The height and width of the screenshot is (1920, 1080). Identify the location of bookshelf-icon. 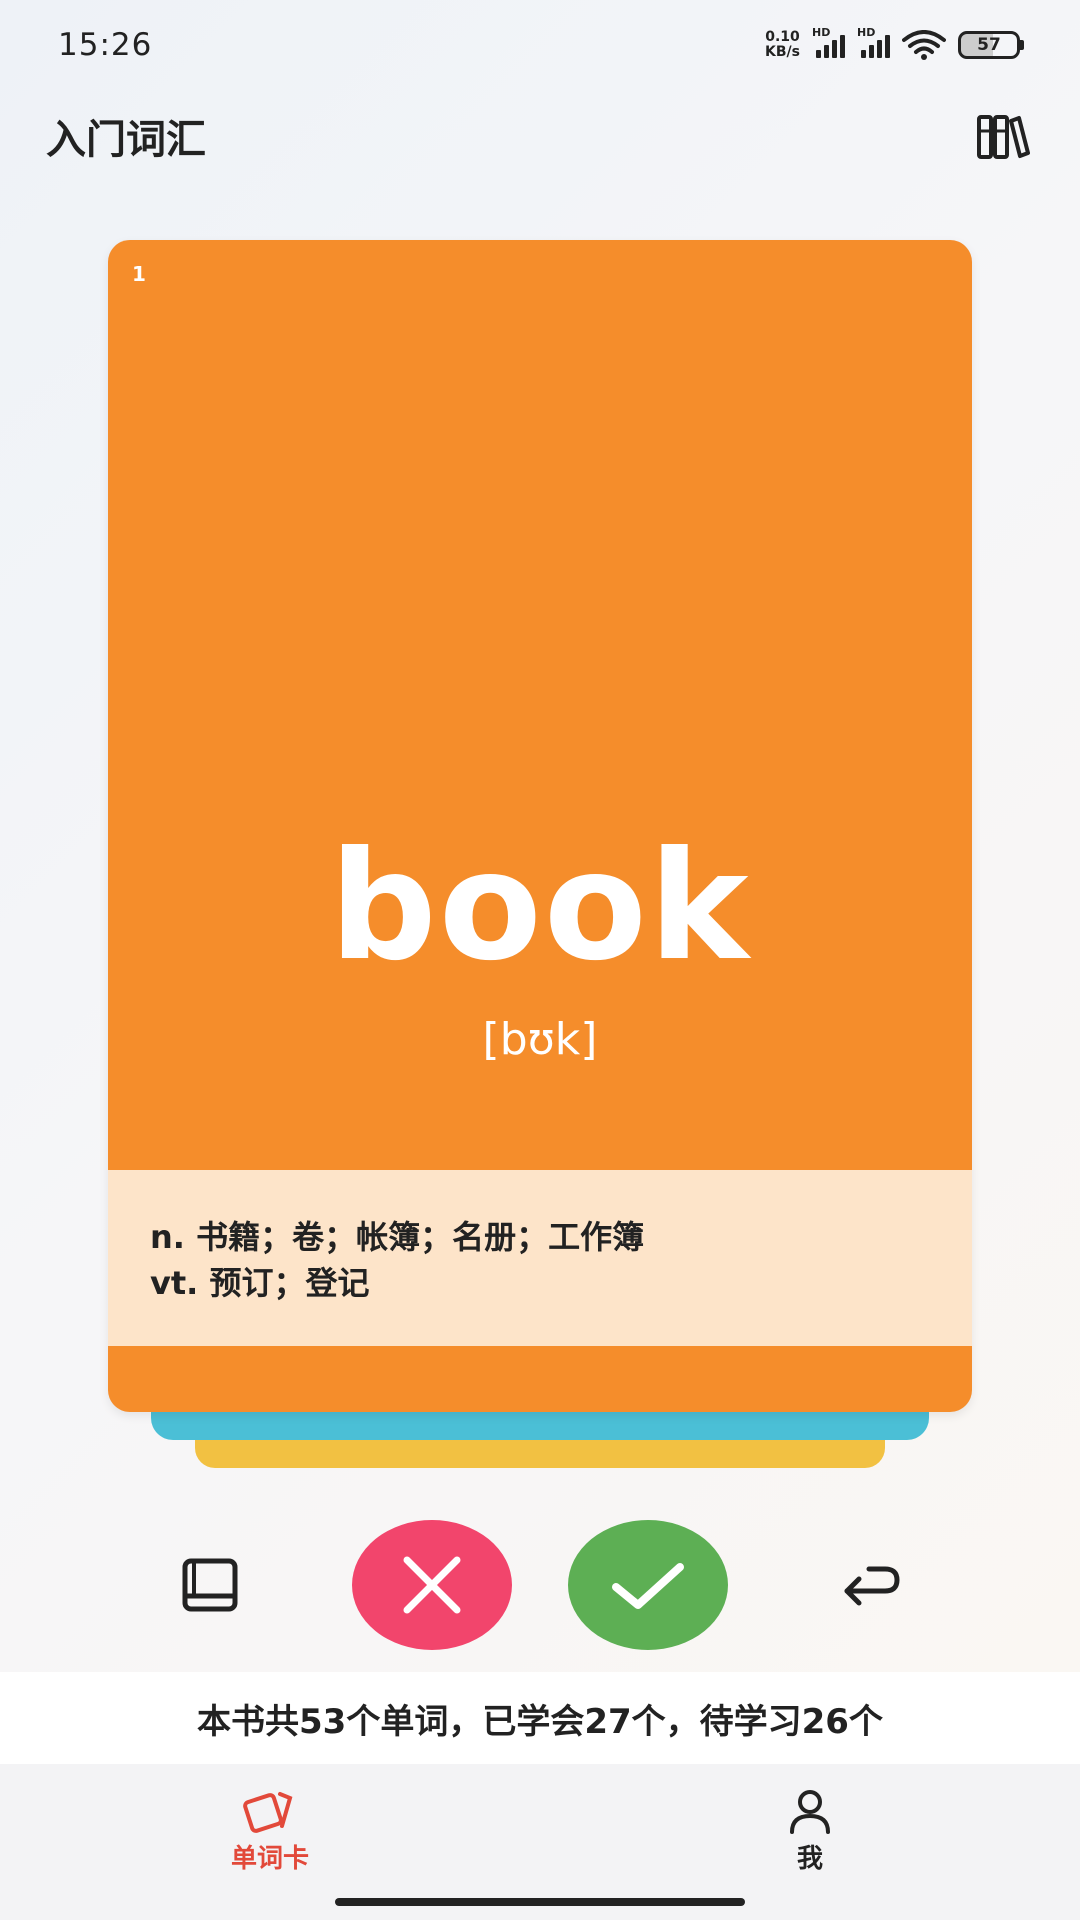
(1003, 136).